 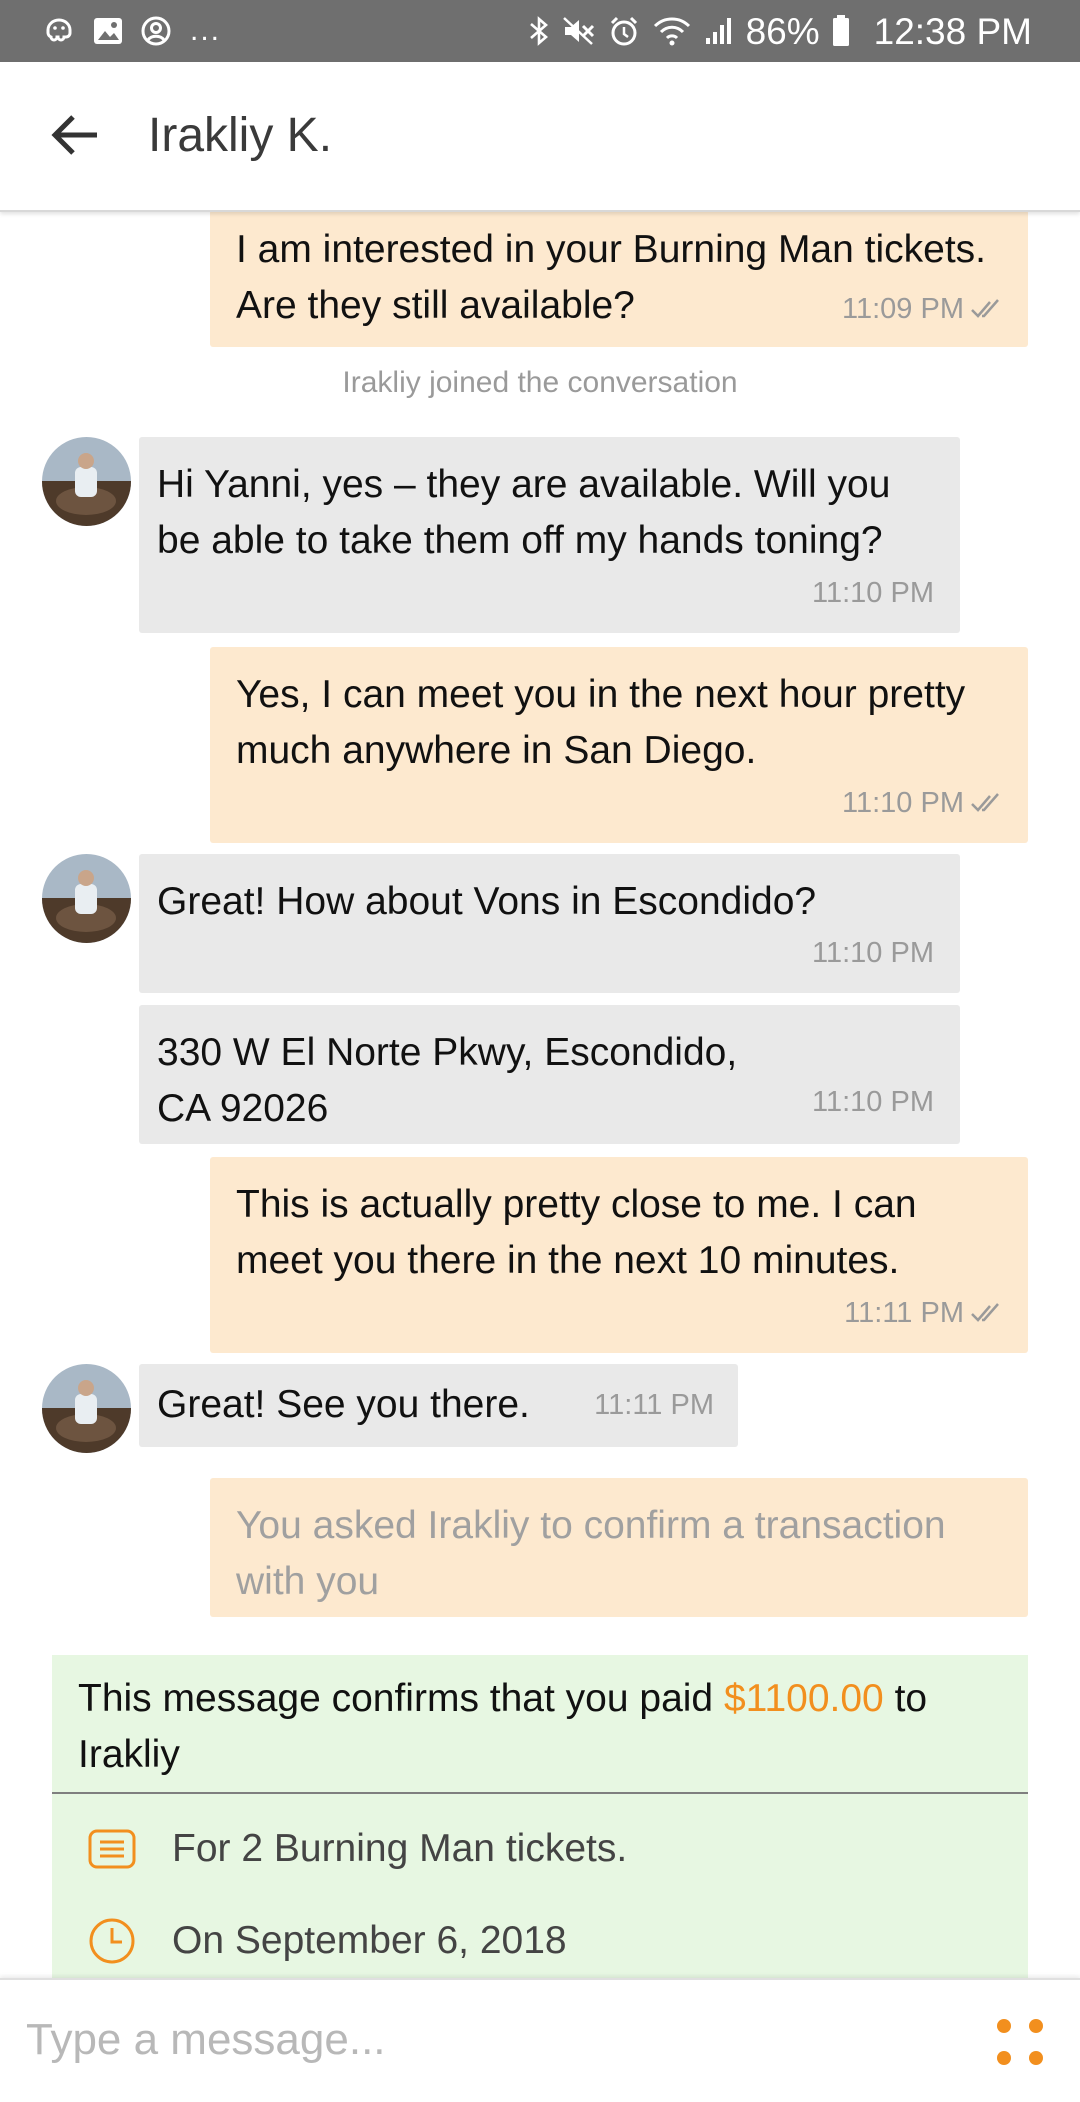 I want to click on payment-amount: $1100.00, so click(x=803, y=1698).